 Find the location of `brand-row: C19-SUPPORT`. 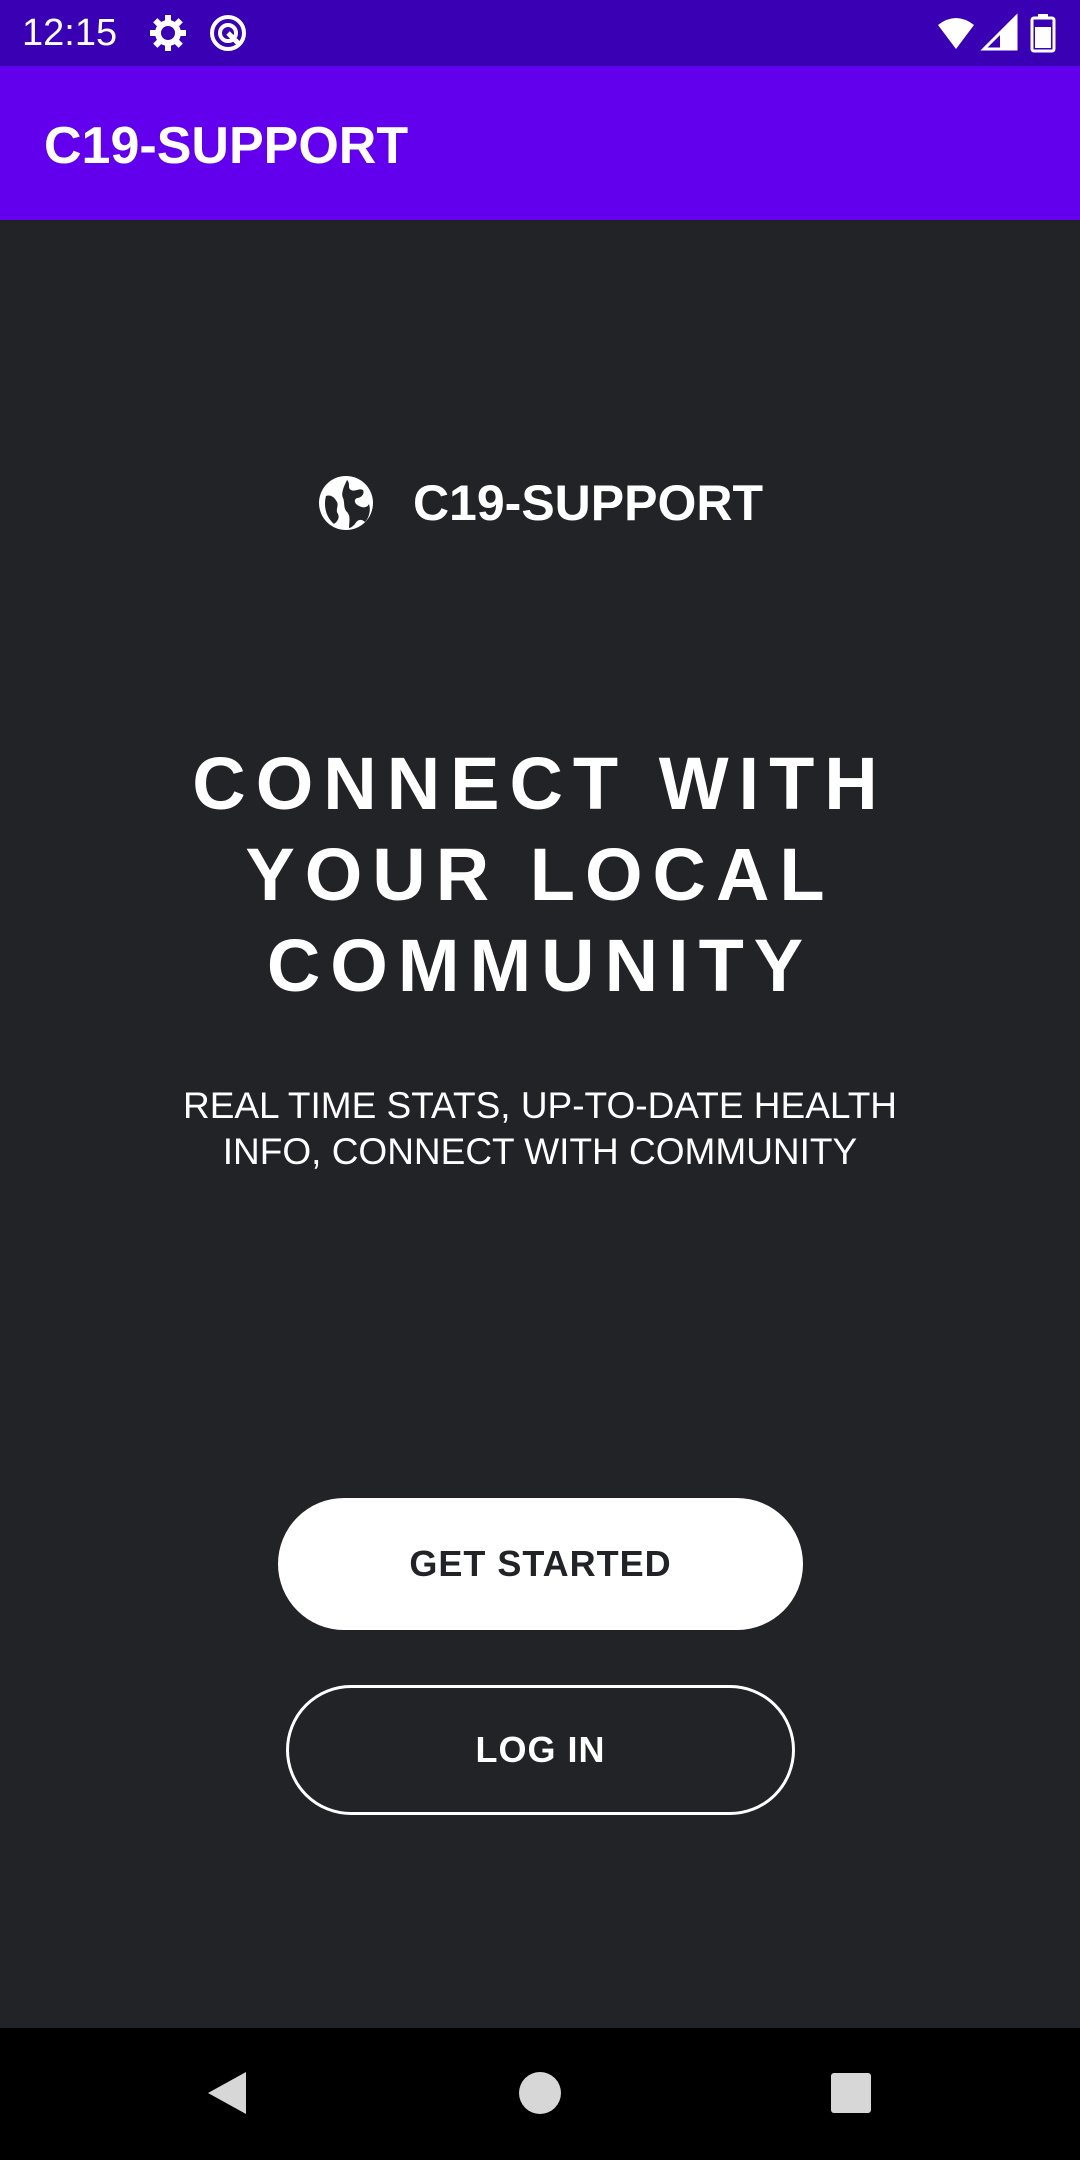

brand-row: C19-SUPPORT is located at coordinates (540, 503).